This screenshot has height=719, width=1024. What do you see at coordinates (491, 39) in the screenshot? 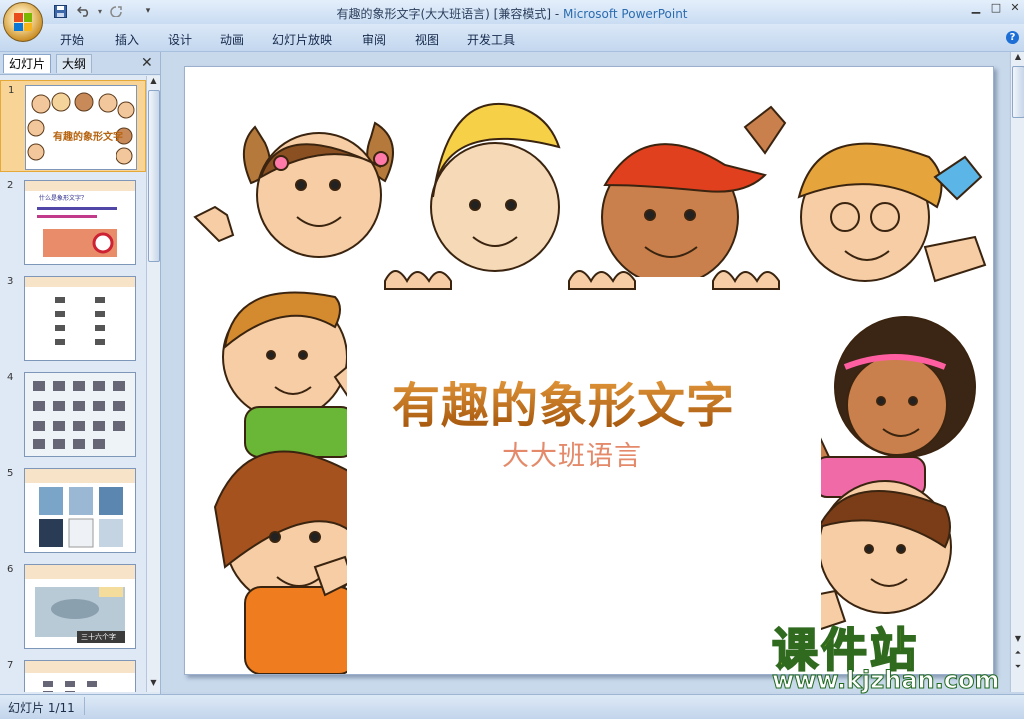
I see `tab-developer: 开发工具` at bounding box center [491, 39].